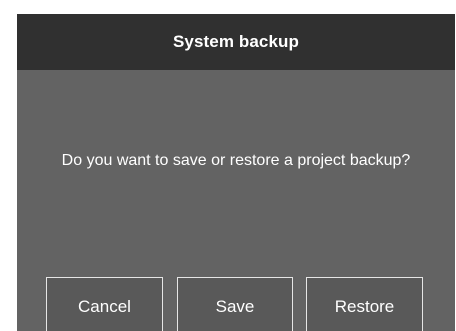 The width and height of the screenshot is (456, 331). Describe the element at coordinates (235, 304) in the screenshot. I see `save-button: Save` at that location.